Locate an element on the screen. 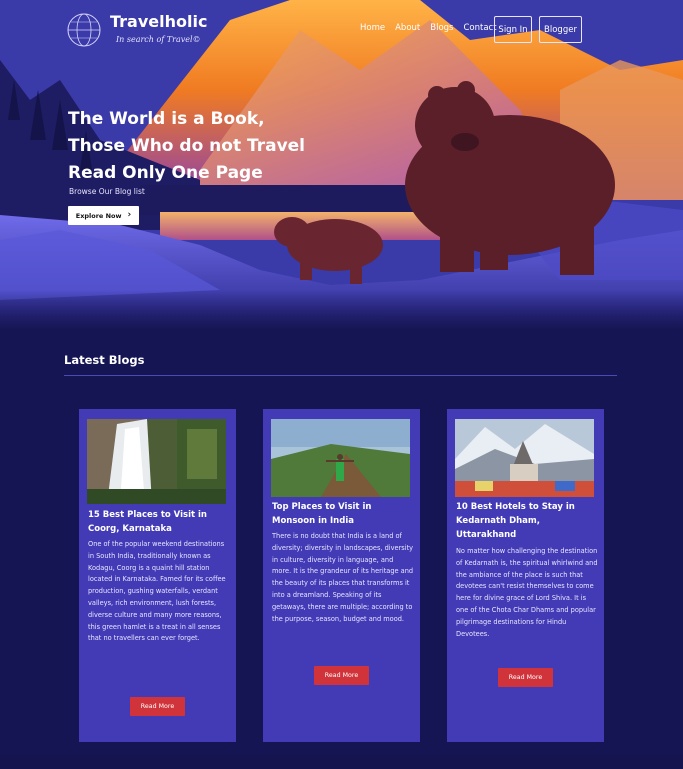 The height and width of the screenshot is (769, 683). sign-in-button: Sign In is located at coordinates (513, 29).